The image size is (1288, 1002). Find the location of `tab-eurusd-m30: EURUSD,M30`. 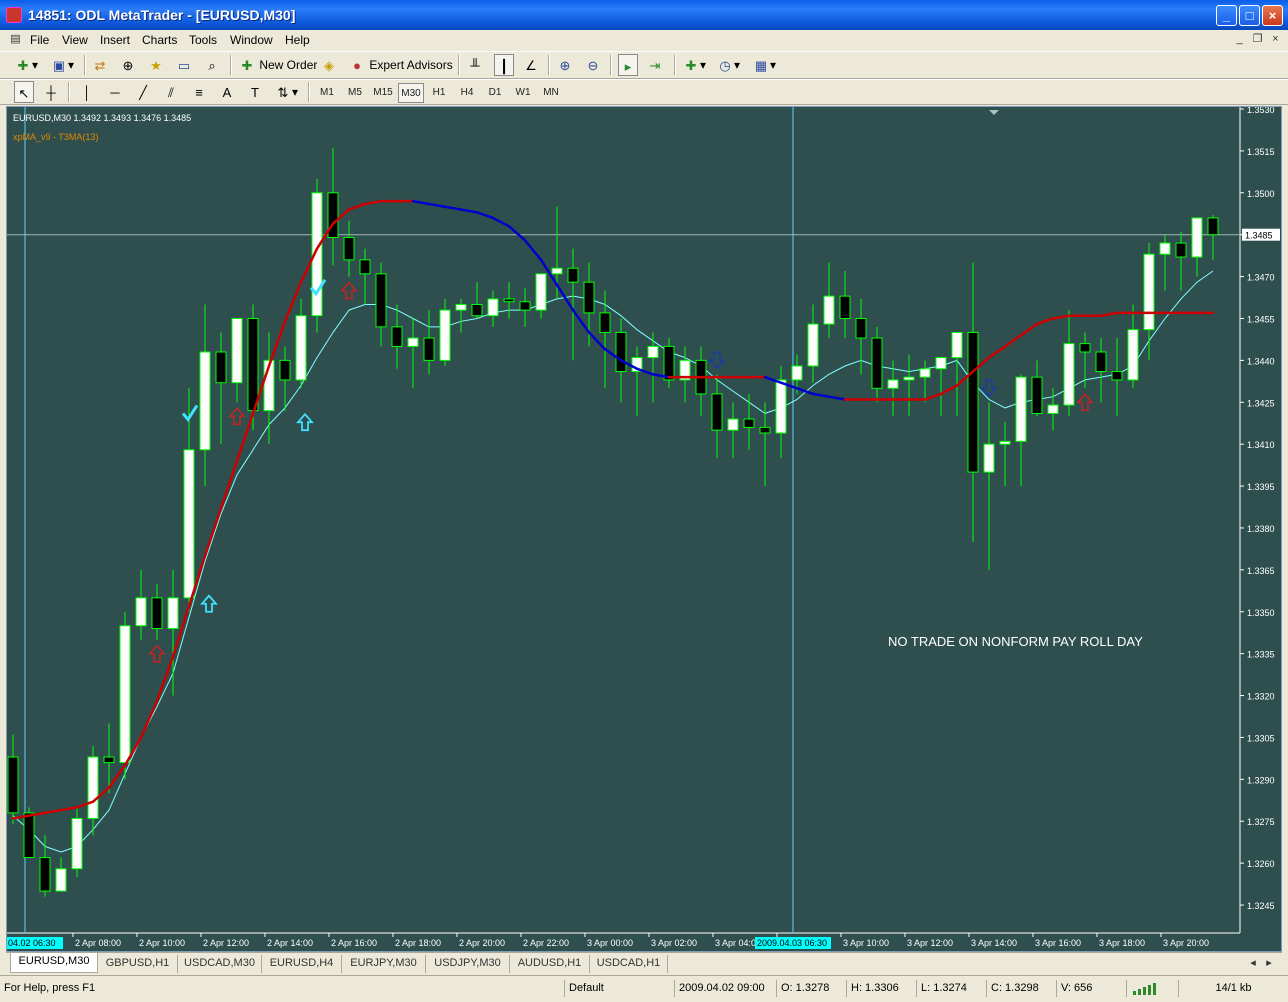

tab-eurusd-m30: EURUSD,M30 is located at coordinates (54, 963).